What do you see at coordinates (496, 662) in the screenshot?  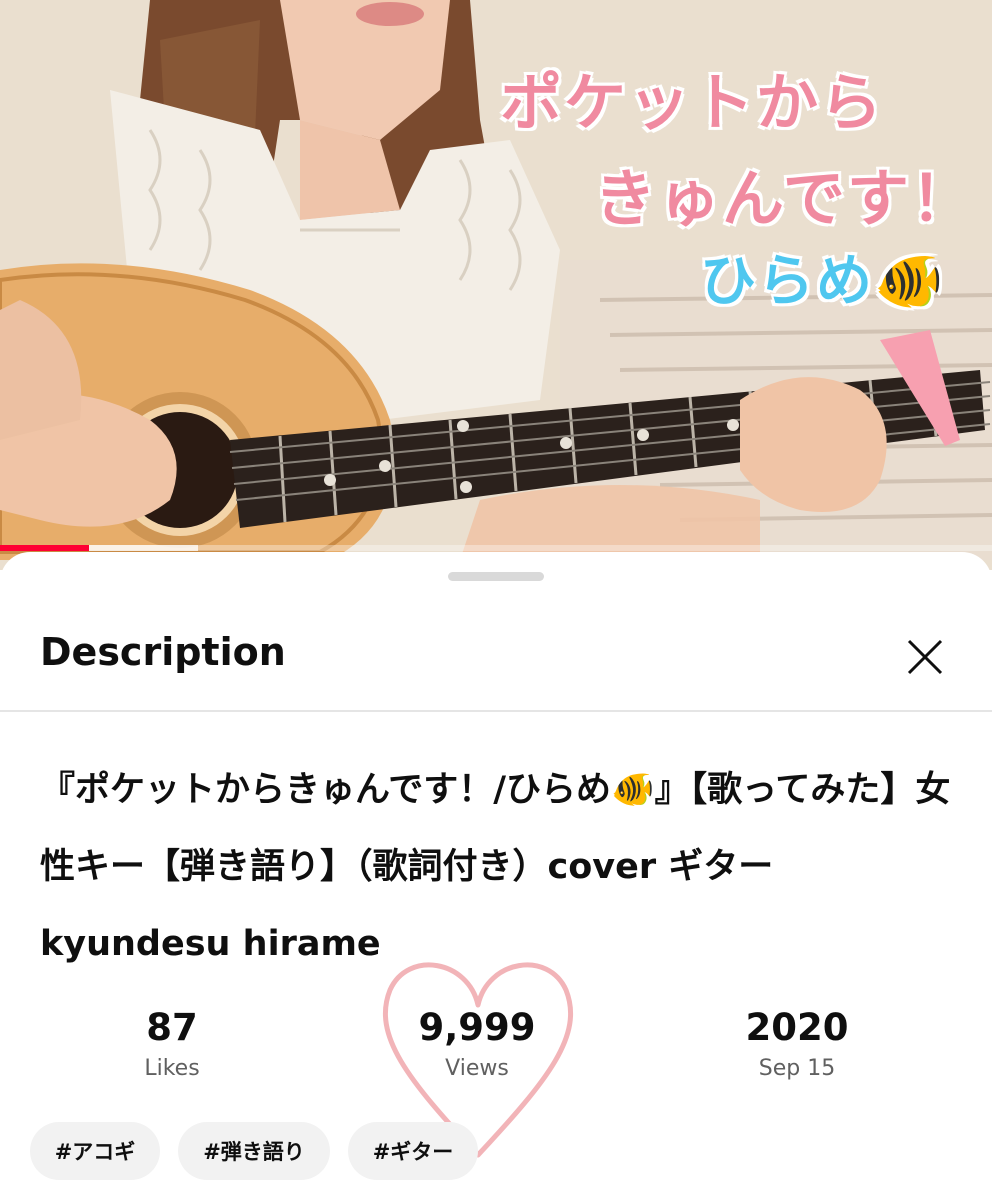 I see `sheet-header: Description` at bounding box center [496, 662].